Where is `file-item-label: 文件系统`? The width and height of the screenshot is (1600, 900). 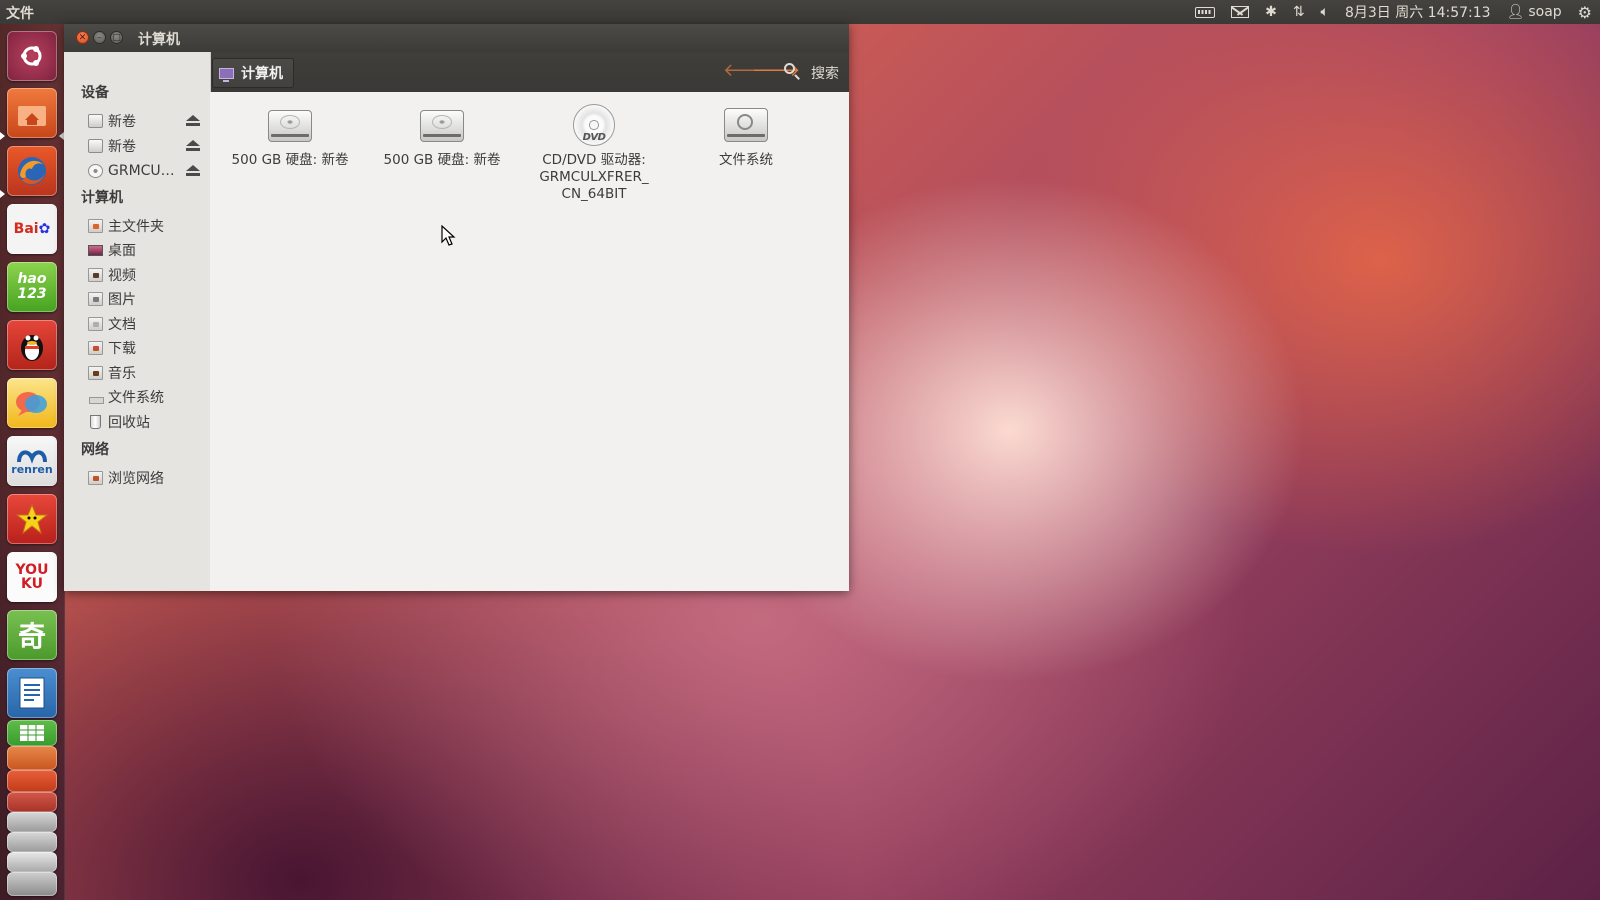
file-item-label: 文件系统 is located at coordinates (746, 160).